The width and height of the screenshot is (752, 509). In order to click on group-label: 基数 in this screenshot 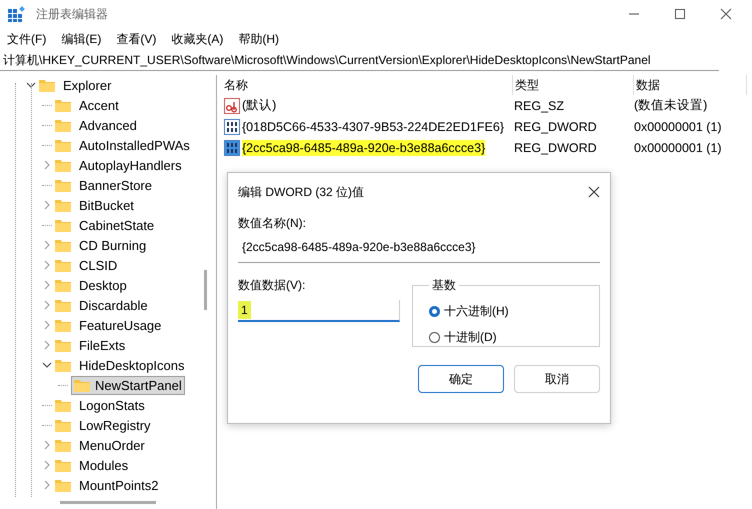, I will do `click(444, 285)`.